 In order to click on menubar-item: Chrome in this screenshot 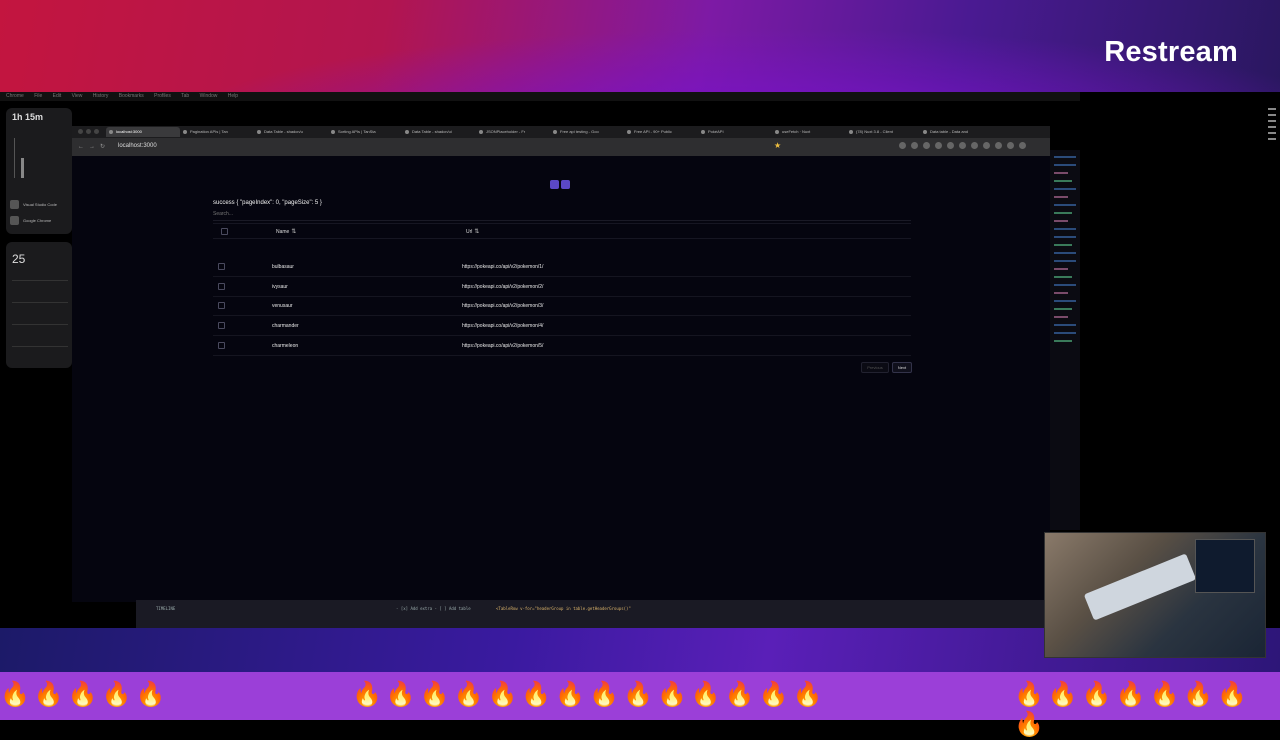, I will do `click(15, 96)`.